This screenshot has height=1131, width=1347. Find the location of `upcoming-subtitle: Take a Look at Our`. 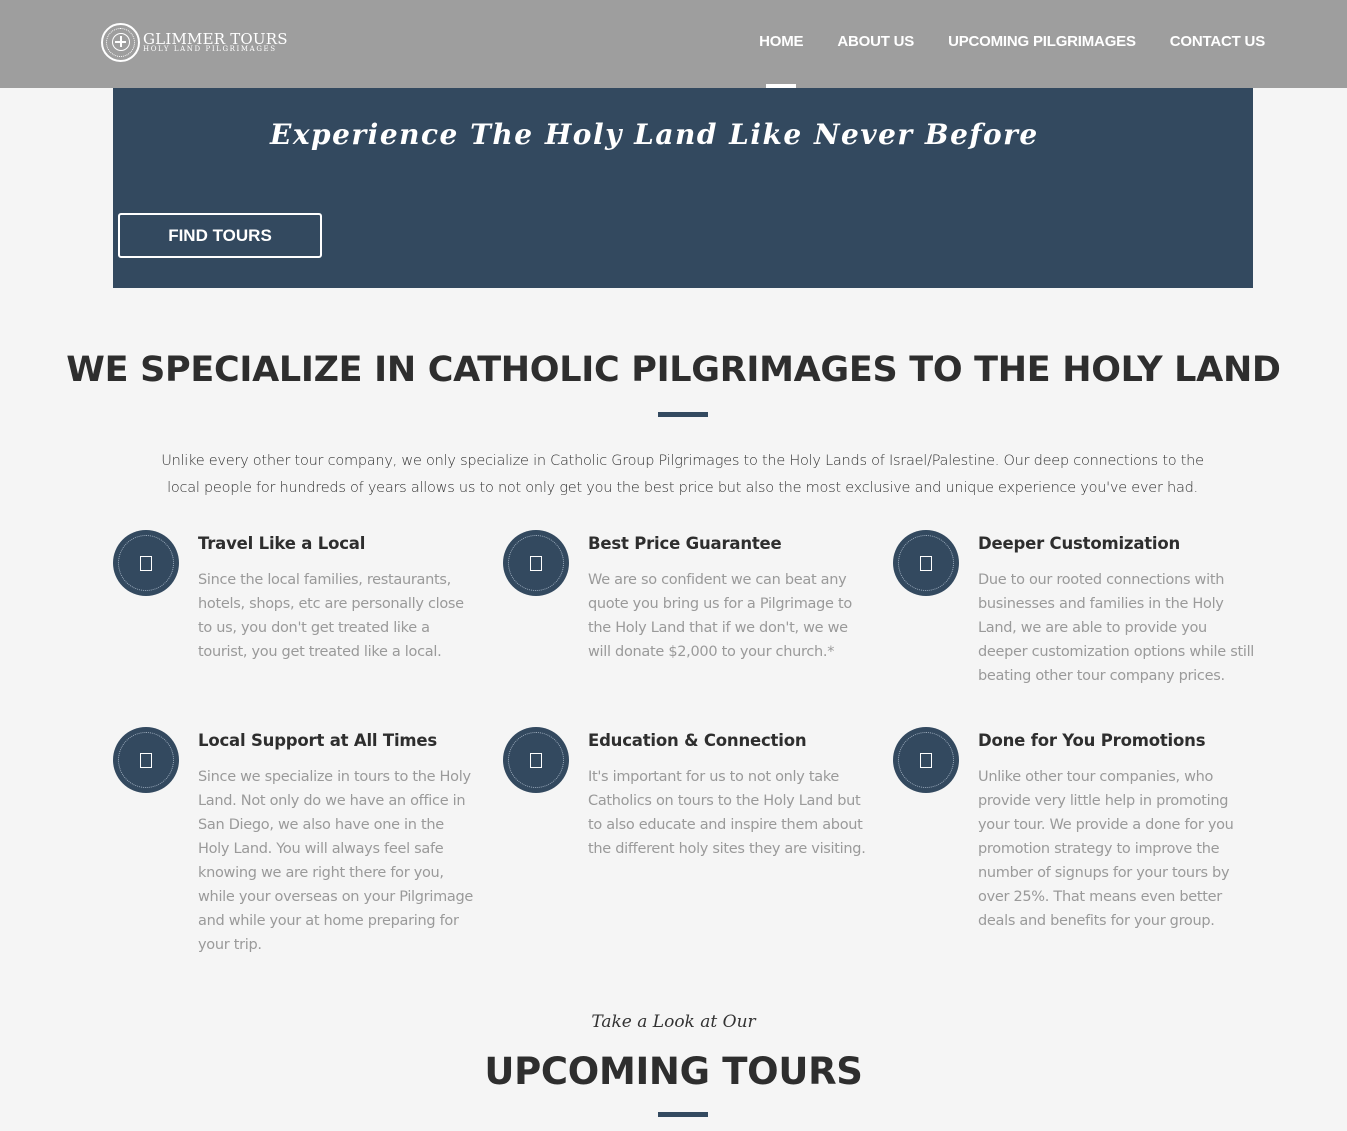

upcoming-subtitle: Take a Look at Our is located at coordinates (673, 1022).